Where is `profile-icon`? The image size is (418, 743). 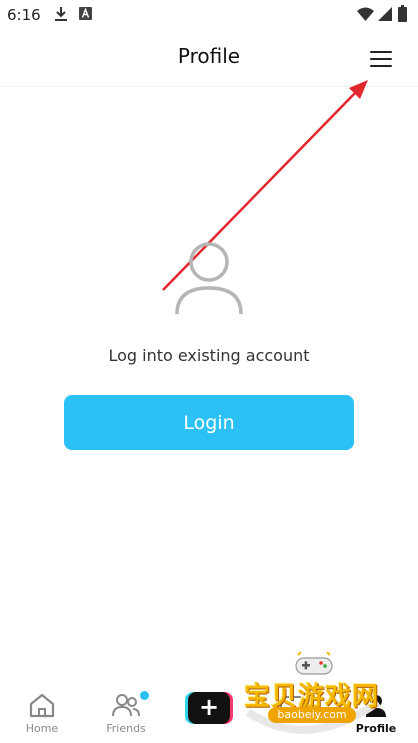
profile-icon is located at coordinates (376, 706).